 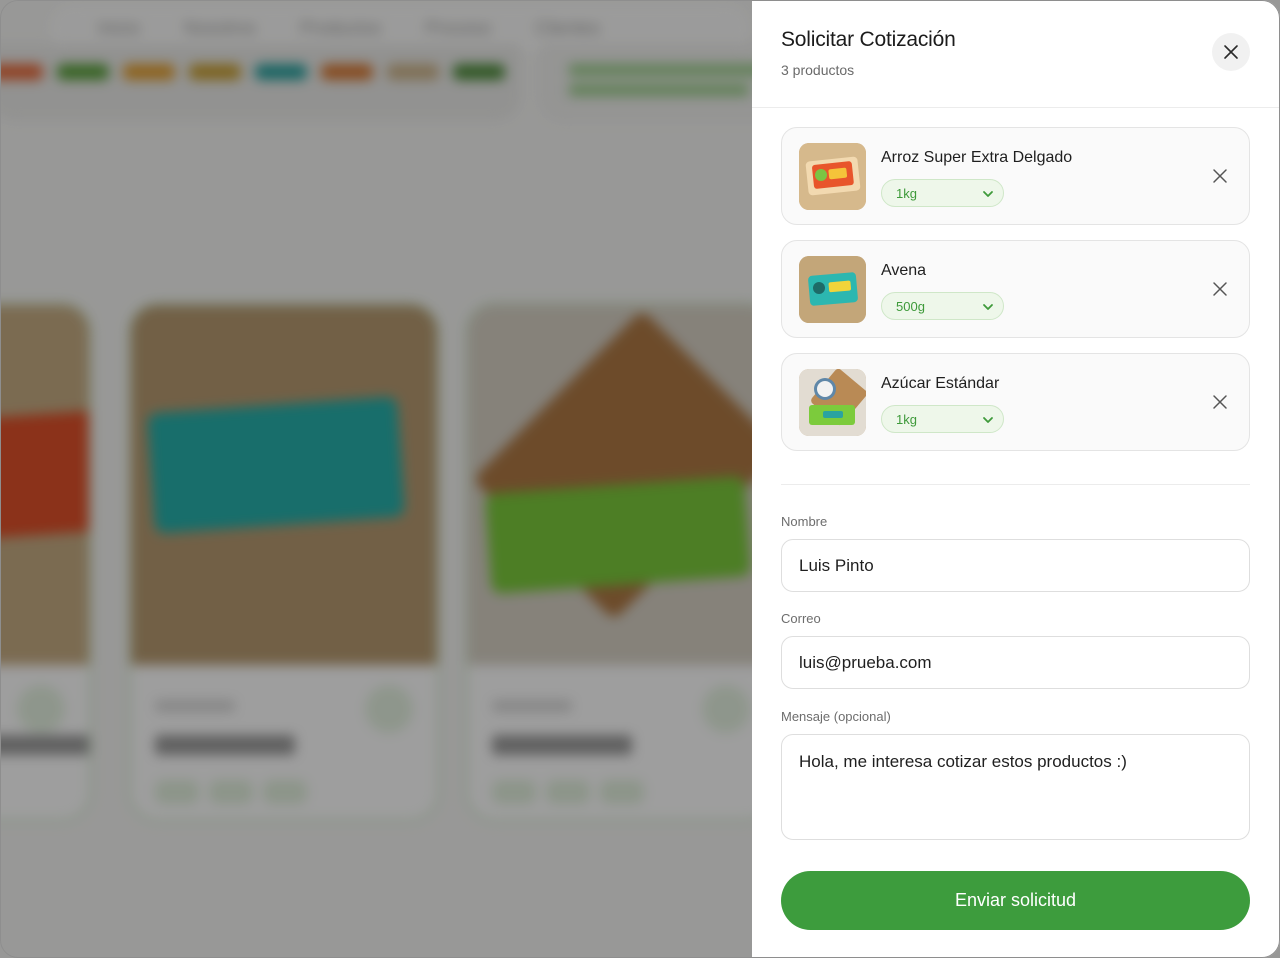 What do you see at coordinates (801, 618) in the screenshot?
I see `email-label: Correo` at bounding box center [801, 618].